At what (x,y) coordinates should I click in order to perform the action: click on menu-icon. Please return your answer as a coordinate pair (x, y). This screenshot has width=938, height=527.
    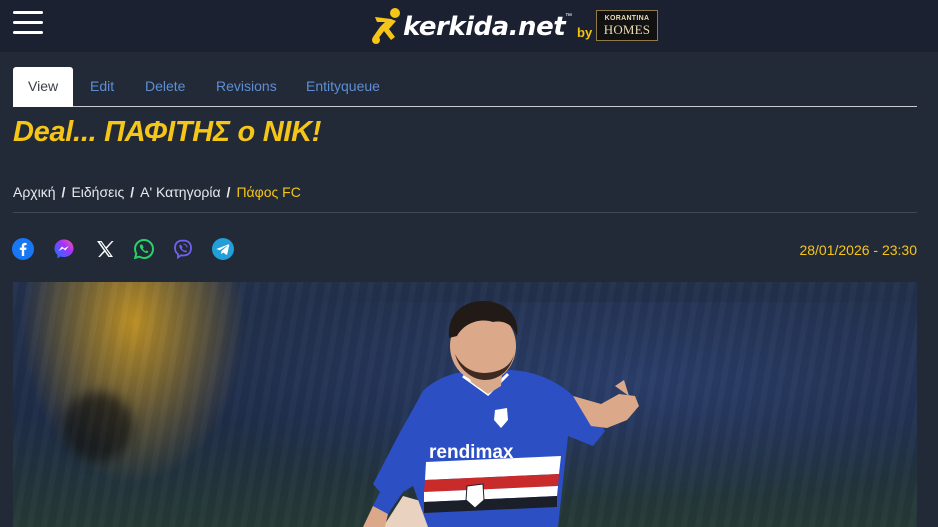
    Looking at the image, I should click on (28, 23).